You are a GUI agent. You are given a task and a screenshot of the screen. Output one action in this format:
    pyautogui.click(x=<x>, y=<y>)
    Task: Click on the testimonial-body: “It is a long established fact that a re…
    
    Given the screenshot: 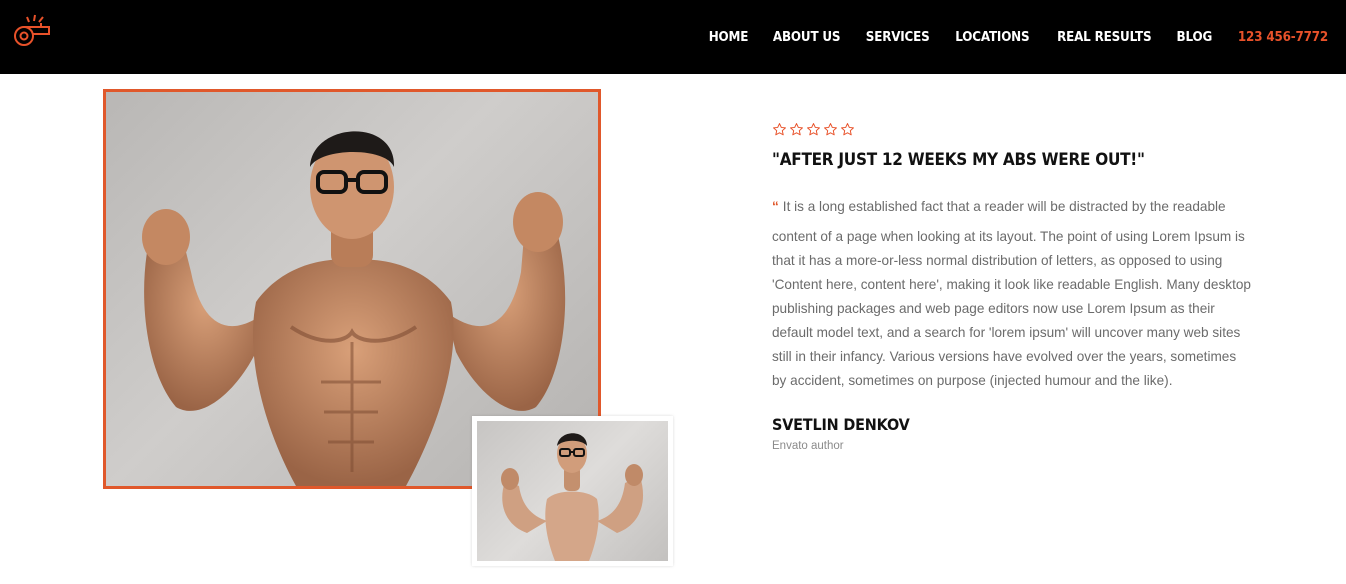 What is the action you would take?
    pyautogui.click(x=1012, y=294)
    